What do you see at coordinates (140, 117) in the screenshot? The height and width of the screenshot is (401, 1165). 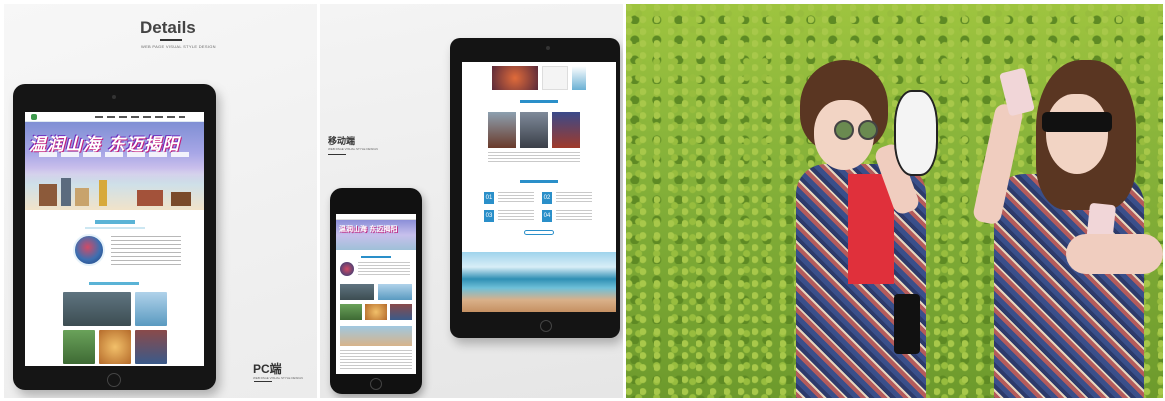 I see `site-nav` at bounding box center [140, 117].